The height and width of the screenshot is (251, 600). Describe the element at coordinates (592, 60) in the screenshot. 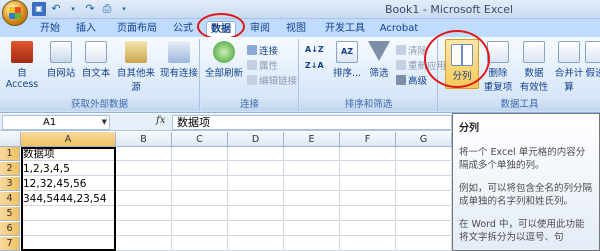

I see `what-if-button: 假设` at that location.